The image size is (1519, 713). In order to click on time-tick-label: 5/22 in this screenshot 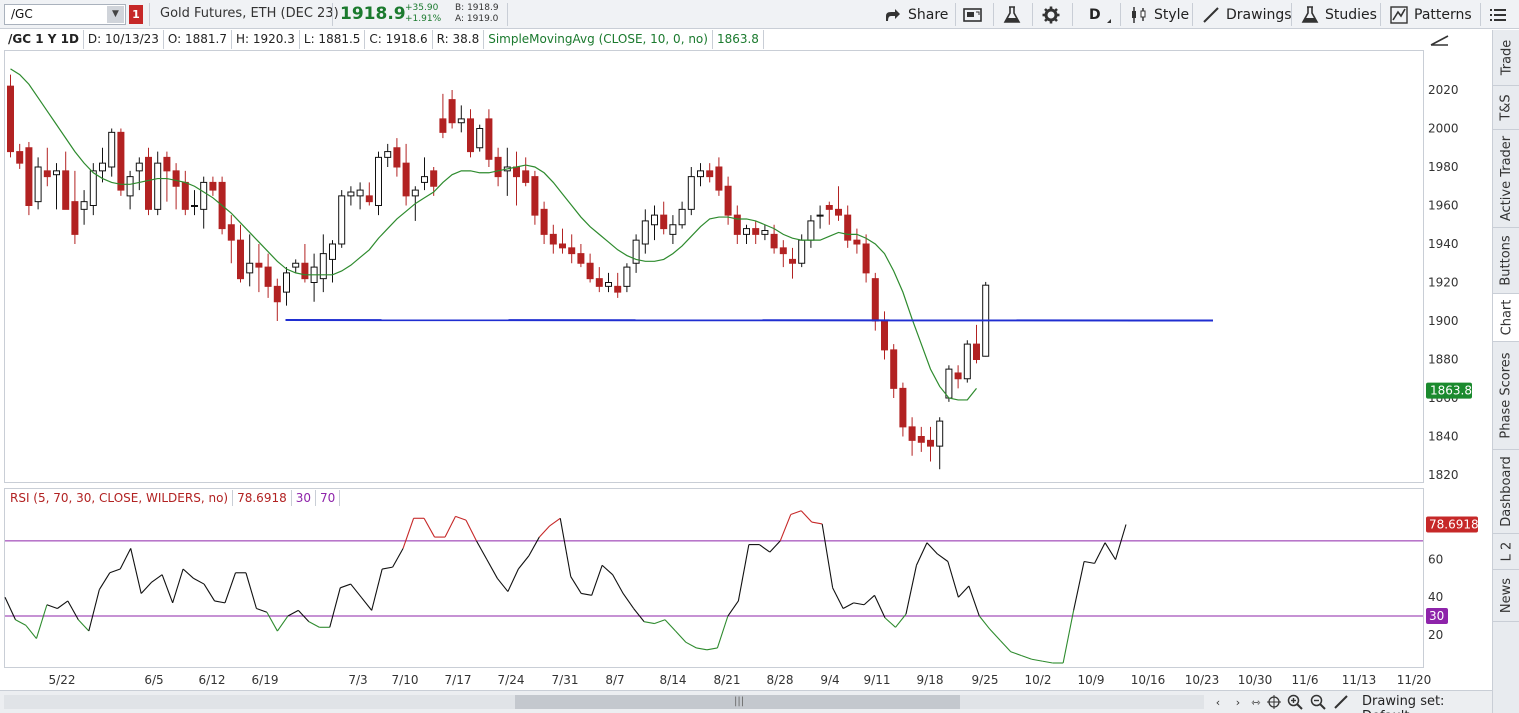, I will do `click(62, 680)`.